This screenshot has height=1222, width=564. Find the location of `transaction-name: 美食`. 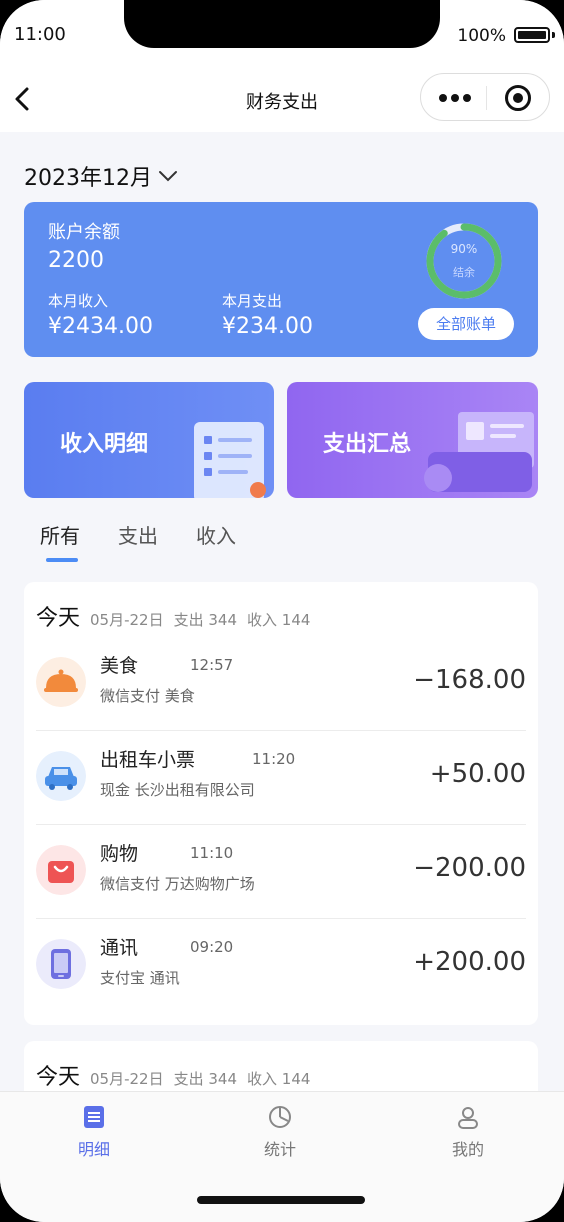

transaction-name: 美食 is located at coordinates (119, 666).